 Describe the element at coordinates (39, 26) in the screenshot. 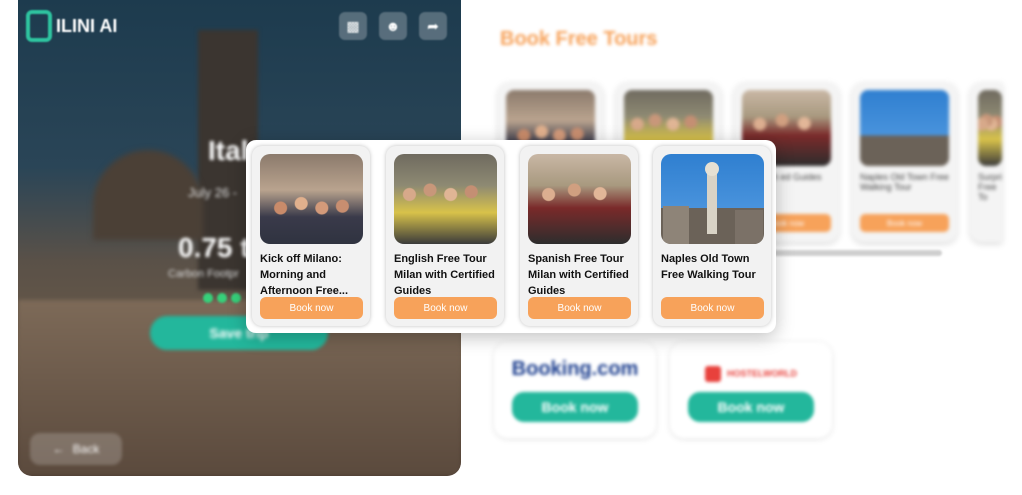

I see `logo-mark-icon` at that location.